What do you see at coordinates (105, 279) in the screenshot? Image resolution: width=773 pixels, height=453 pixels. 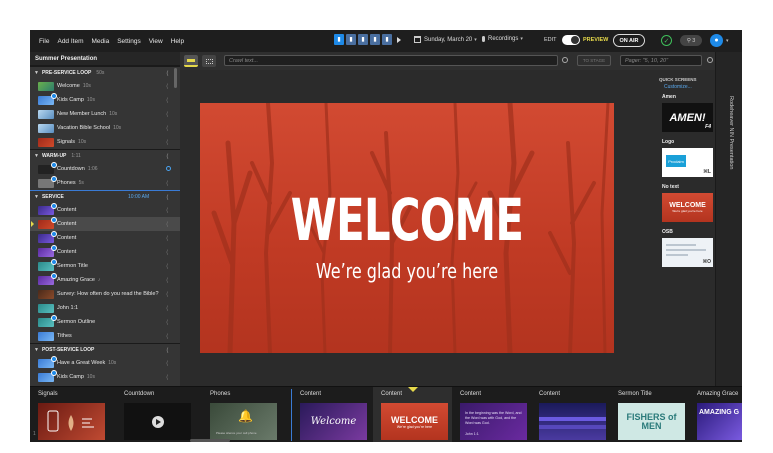 I see `list-item: Amazing Grace ♪ ⟨` at bounding box center [105, 279].